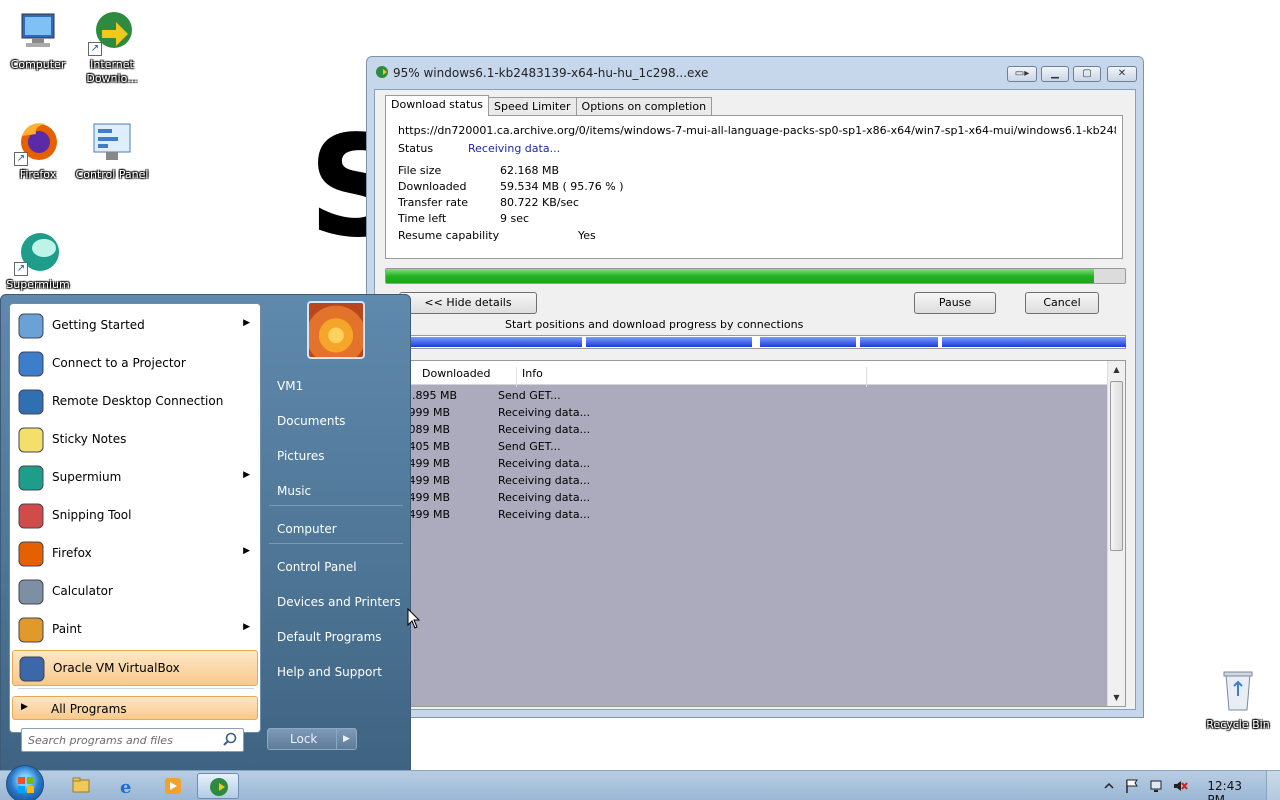 The width and height of the screenshot is (1280, 800). Describe the element at coordinates (67, 629) in the screenshot. I see `start-menu-item-label: Paint` at that location.